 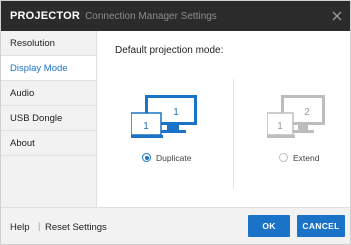 What do you see at coordinates (76, 227) in the screenshot?
I see `reset-settings-link: Reset Settings` at bounding box center [76, 227].